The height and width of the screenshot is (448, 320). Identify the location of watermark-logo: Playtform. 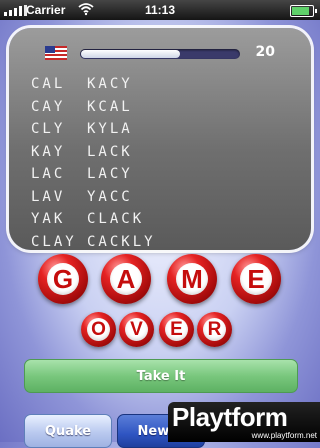
(230, 417).